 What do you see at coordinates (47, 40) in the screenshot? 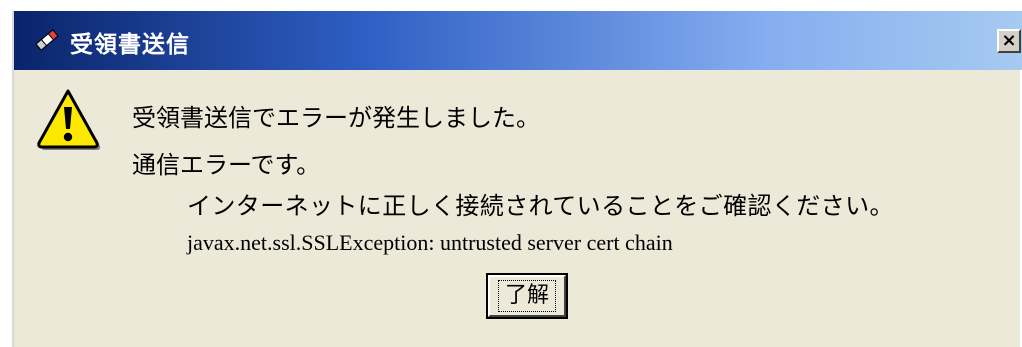
I see `pencil-eraser-icon` at bounding box center [47, 40].